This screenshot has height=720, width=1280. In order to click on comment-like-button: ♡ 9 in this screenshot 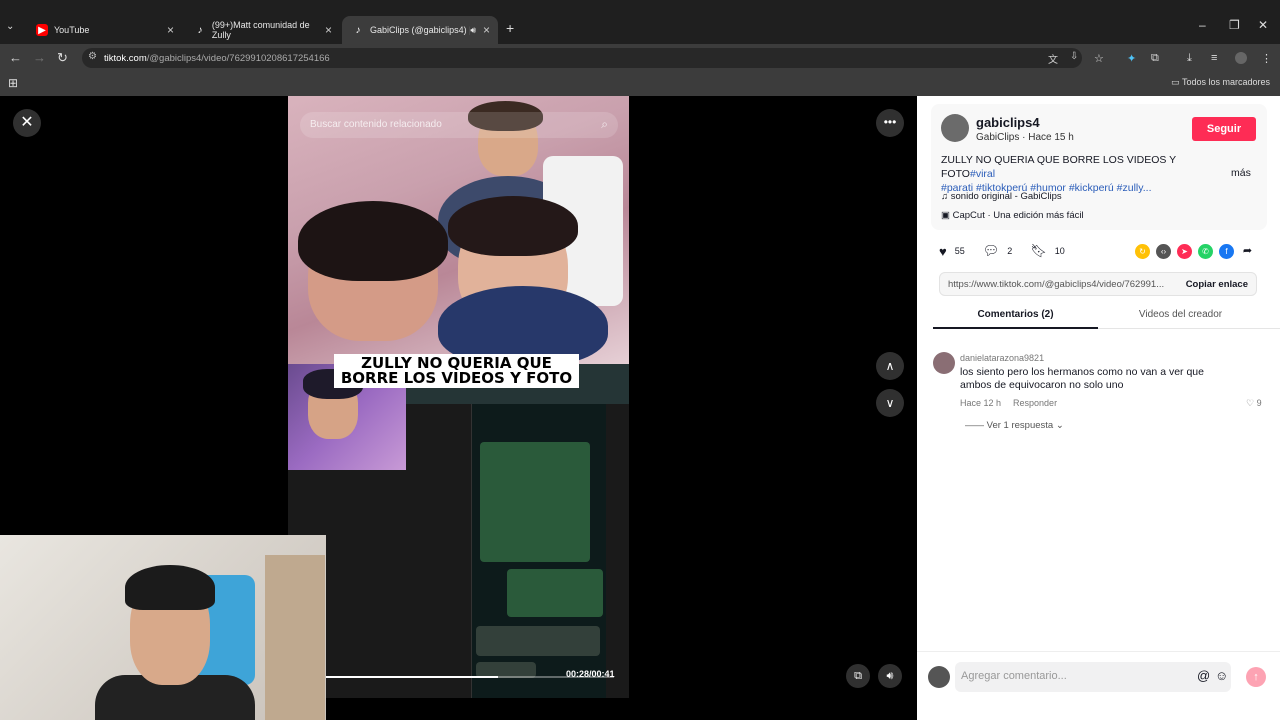, I will do `click(1254, 403)`.